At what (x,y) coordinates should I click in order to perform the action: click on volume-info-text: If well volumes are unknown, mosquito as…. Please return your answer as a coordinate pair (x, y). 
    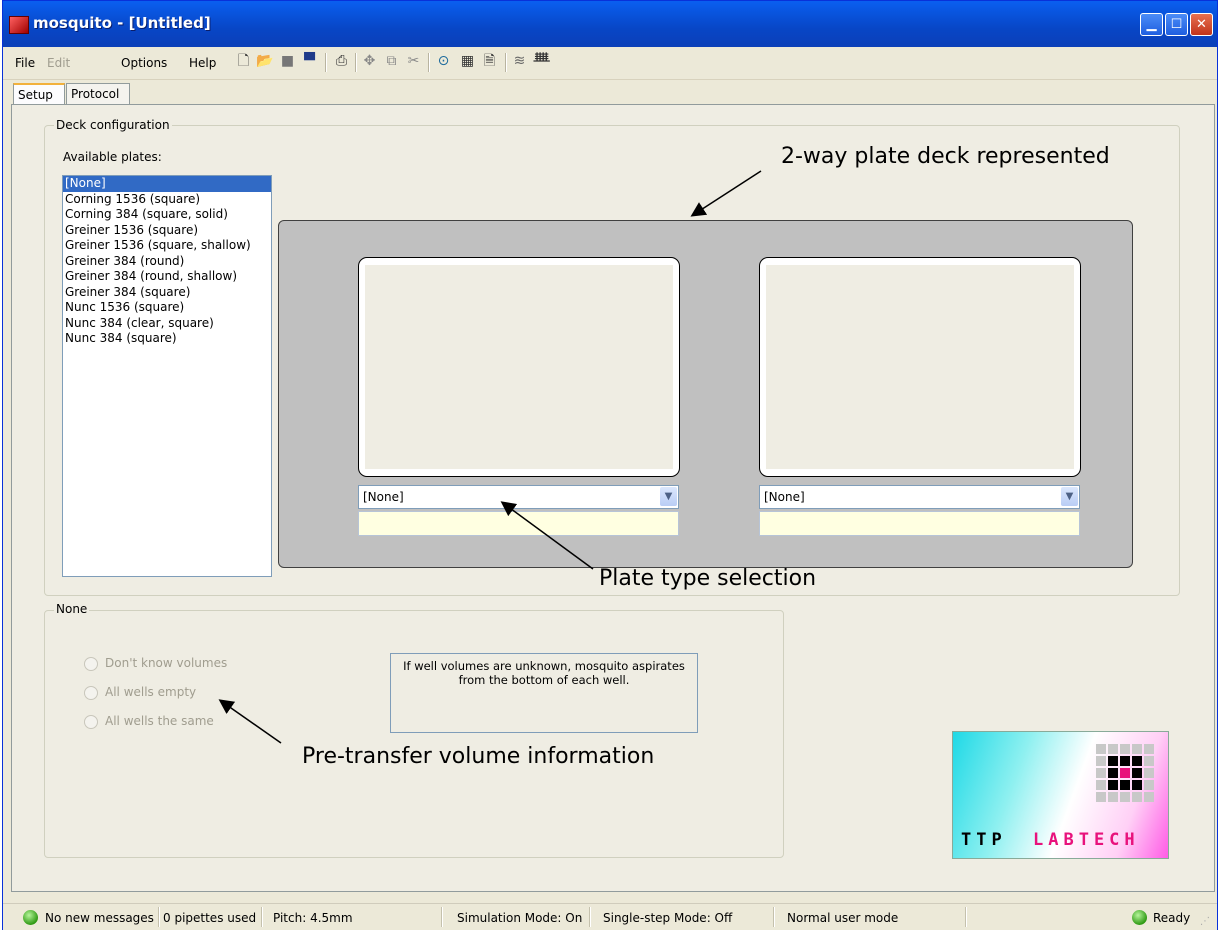
    Looking at the image, I should click on (544, 673).